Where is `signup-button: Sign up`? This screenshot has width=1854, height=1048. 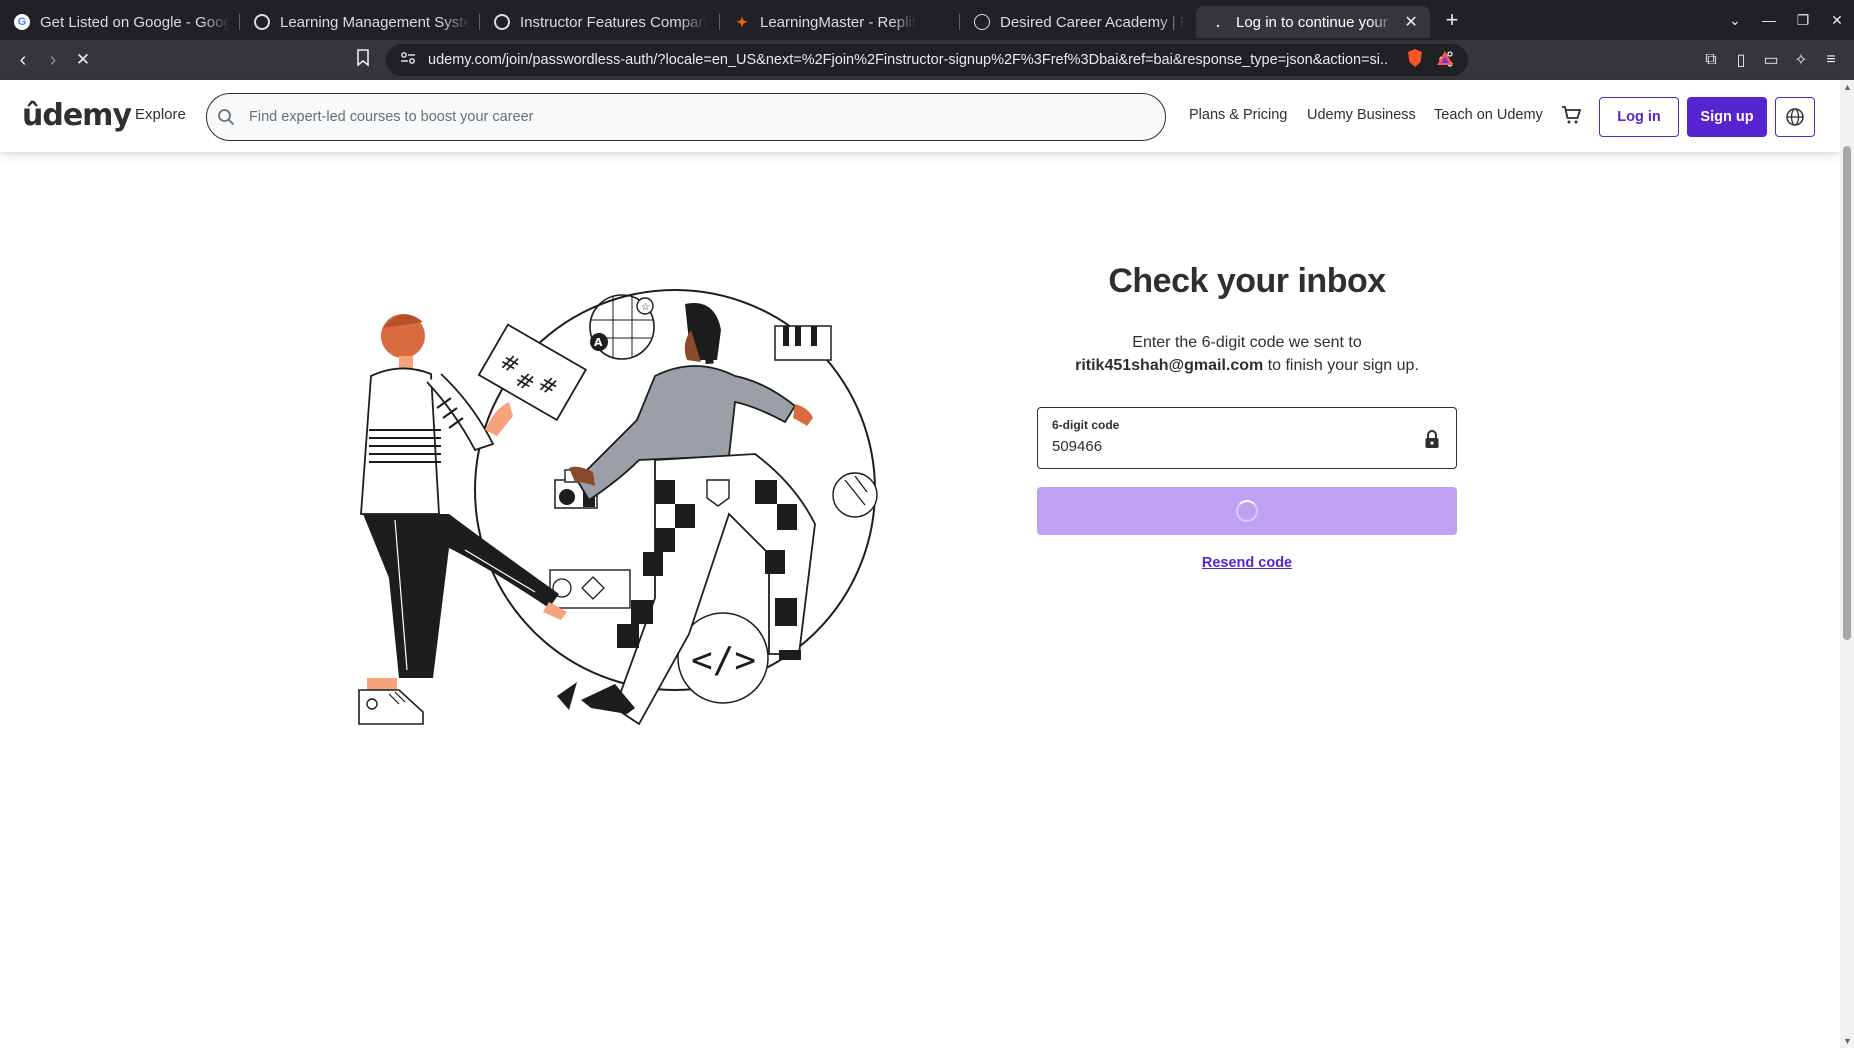 signup-button: Sign up is located at coordinates (1727, 117).